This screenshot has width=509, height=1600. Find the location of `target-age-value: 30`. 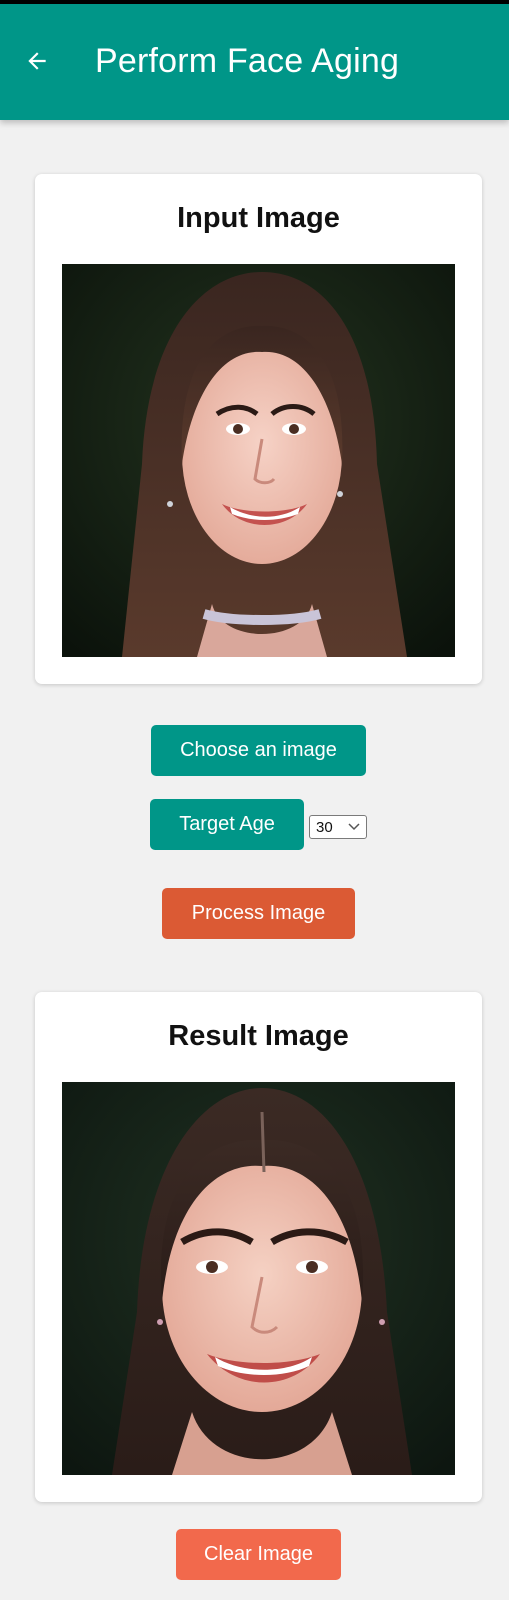

target-age-value: 30 is located at coordinates (324, 827).